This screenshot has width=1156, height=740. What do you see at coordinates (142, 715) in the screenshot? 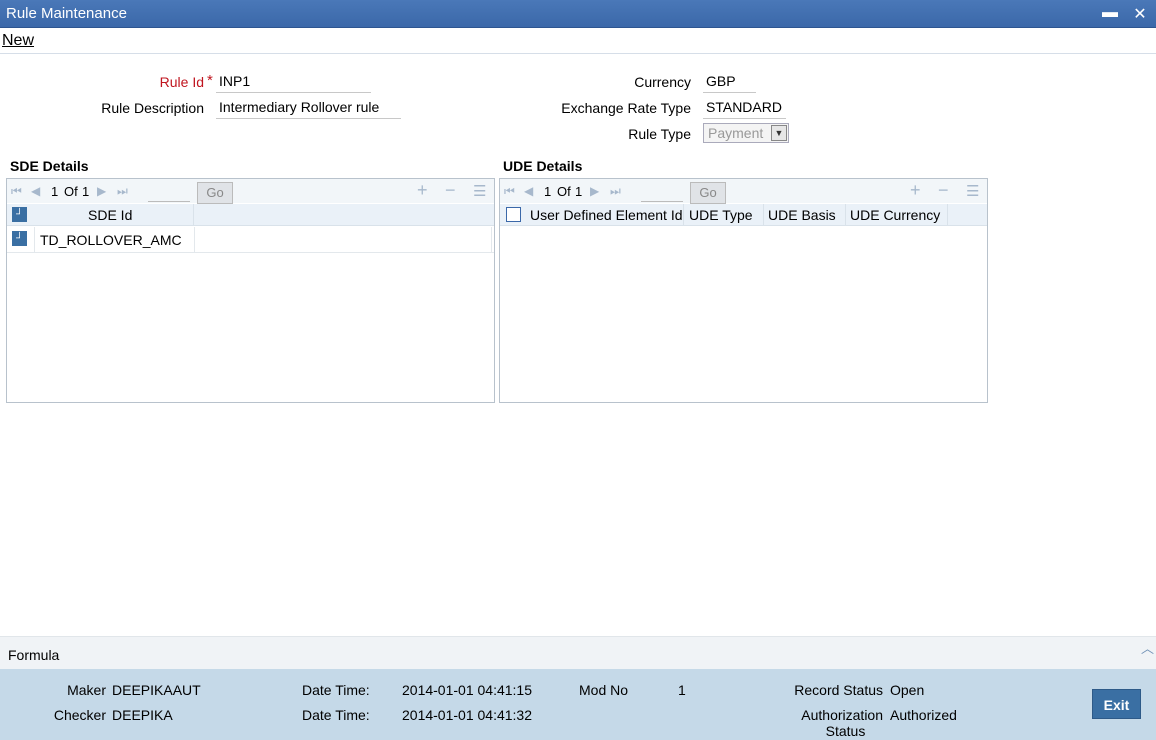
I see `checker-value: DEEPIKA` at bounding box center [142, 715].